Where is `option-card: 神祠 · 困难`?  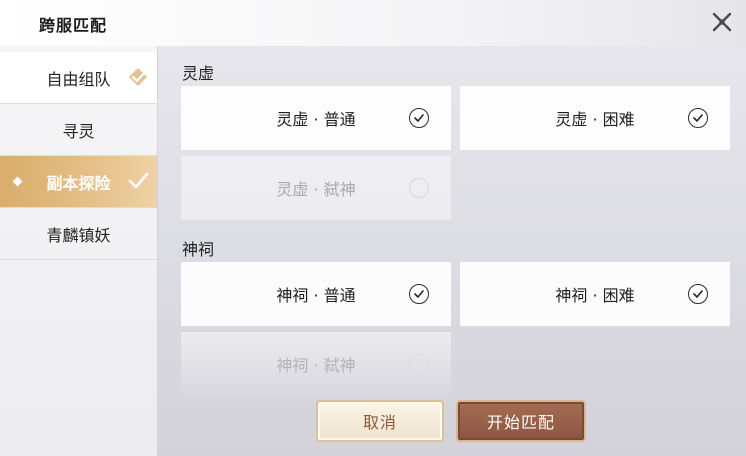
option-card: 神祠 · 困难 is located at coordinates (595, 294).